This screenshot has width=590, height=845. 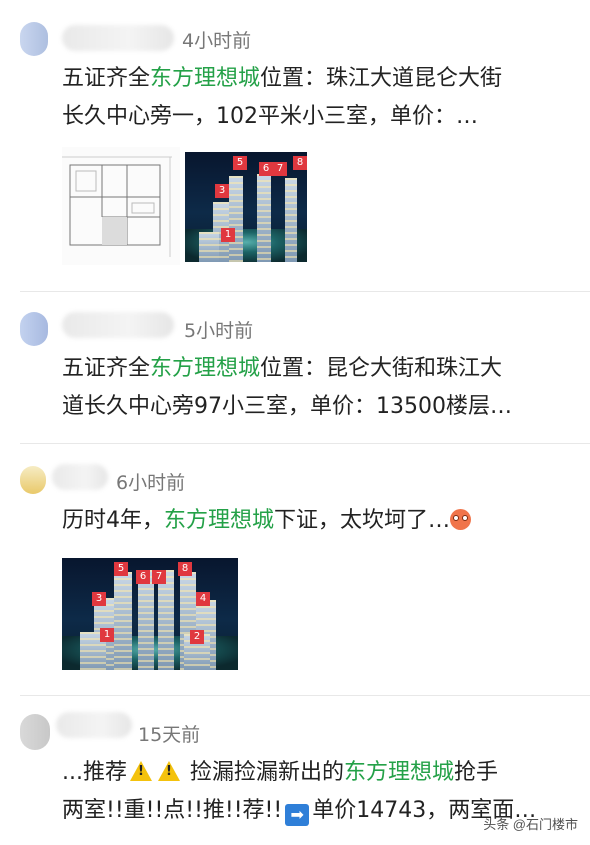 What do you see at coordinates (530, 824) in the screenshot?
I see `watermark: 头条 @石门楼市` at bounding box center [530, 824].